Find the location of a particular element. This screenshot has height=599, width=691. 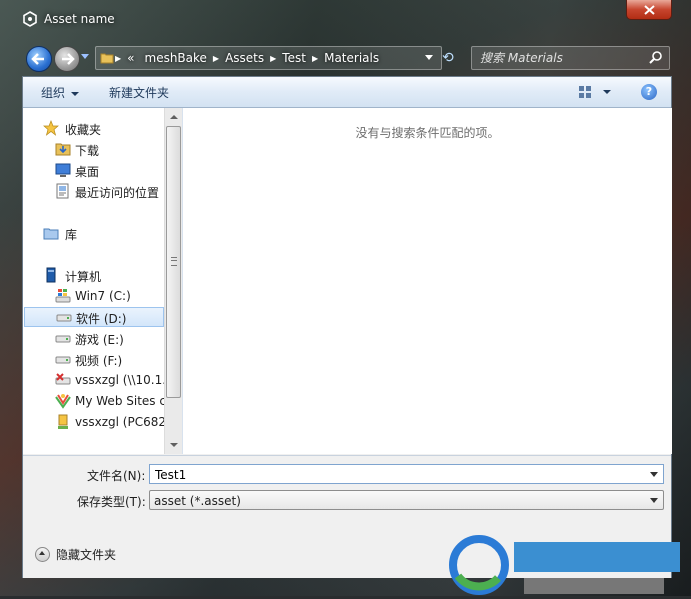

nav-drive-e: 游戏 (E:) is located at coordinates (93, 338).